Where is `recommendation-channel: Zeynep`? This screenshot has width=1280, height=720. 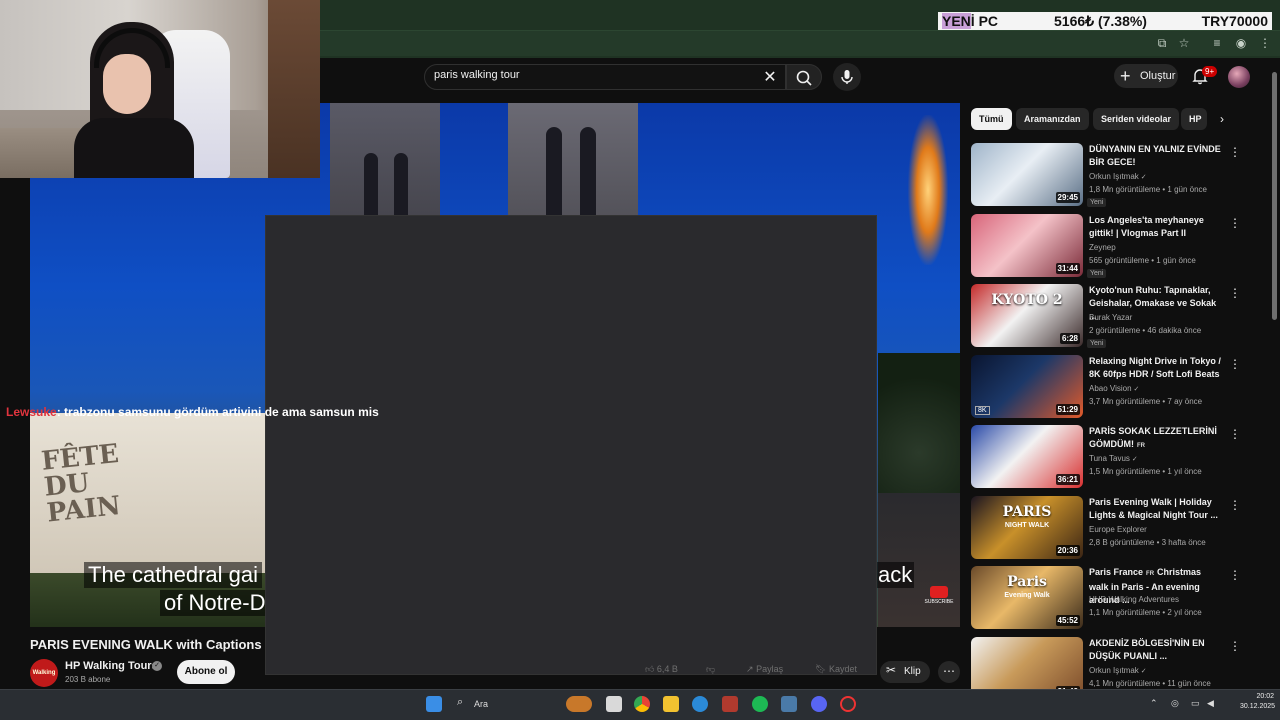 recommendation-channel: Zeynep is located at coordinates (1102, 247).